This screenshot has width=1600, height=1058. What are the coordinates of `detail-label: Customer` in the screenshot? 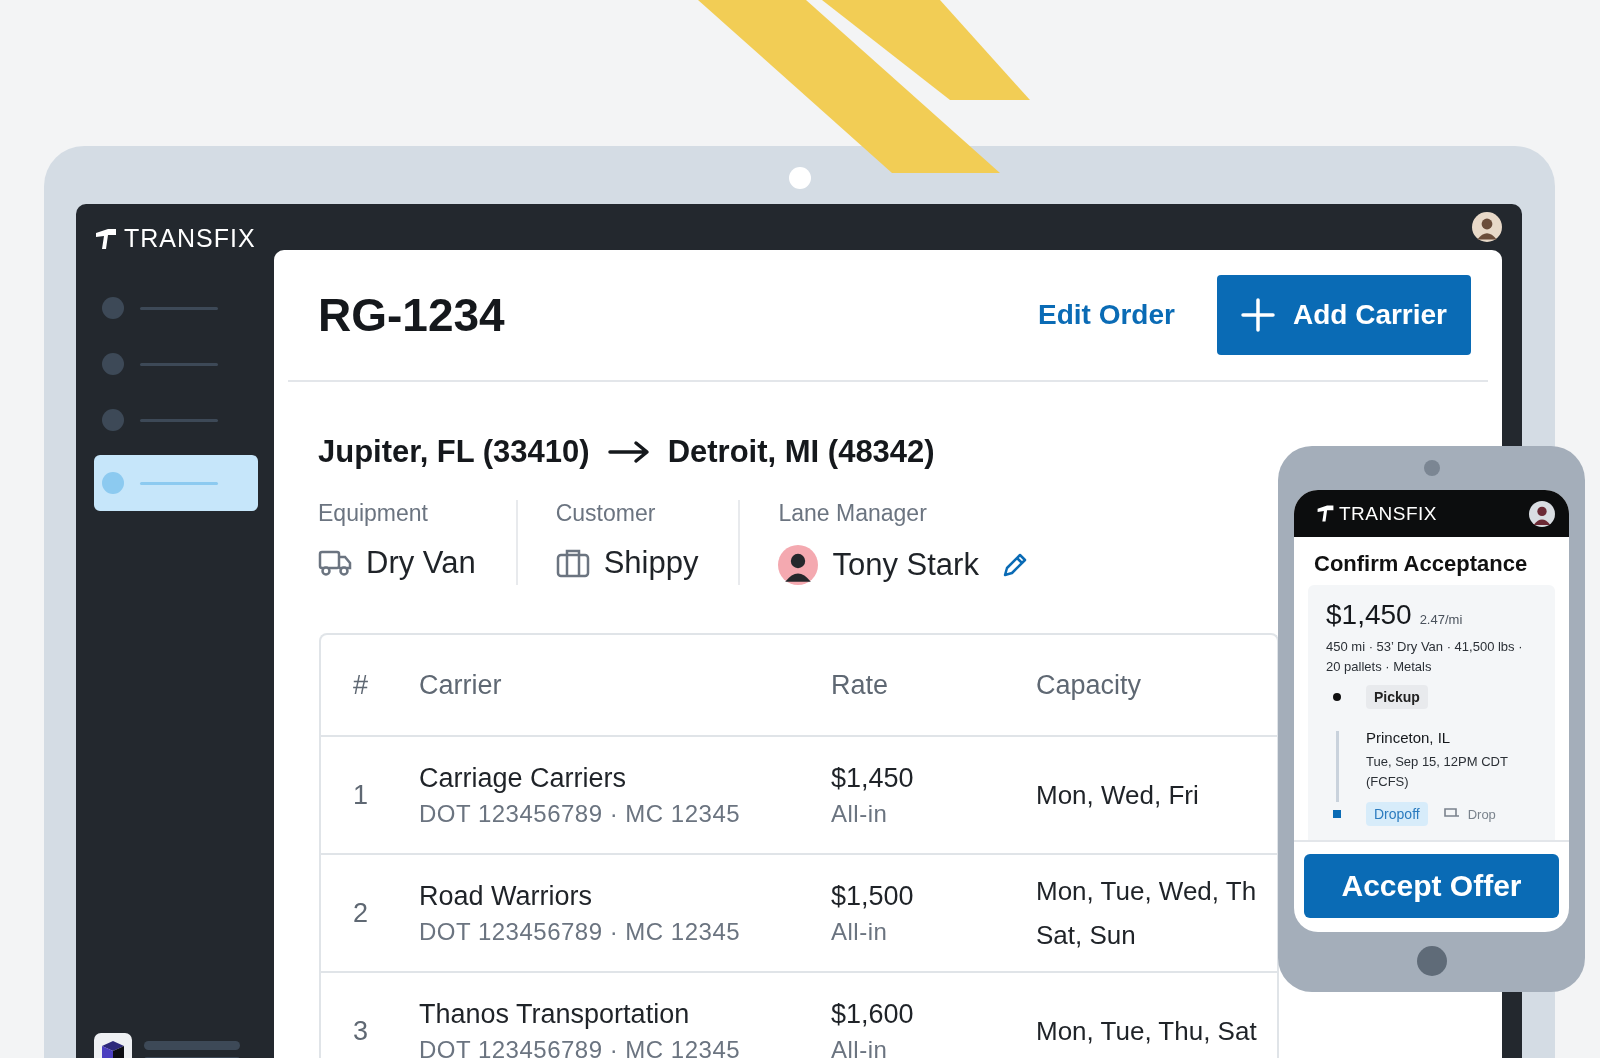 It's located at (606, 513).